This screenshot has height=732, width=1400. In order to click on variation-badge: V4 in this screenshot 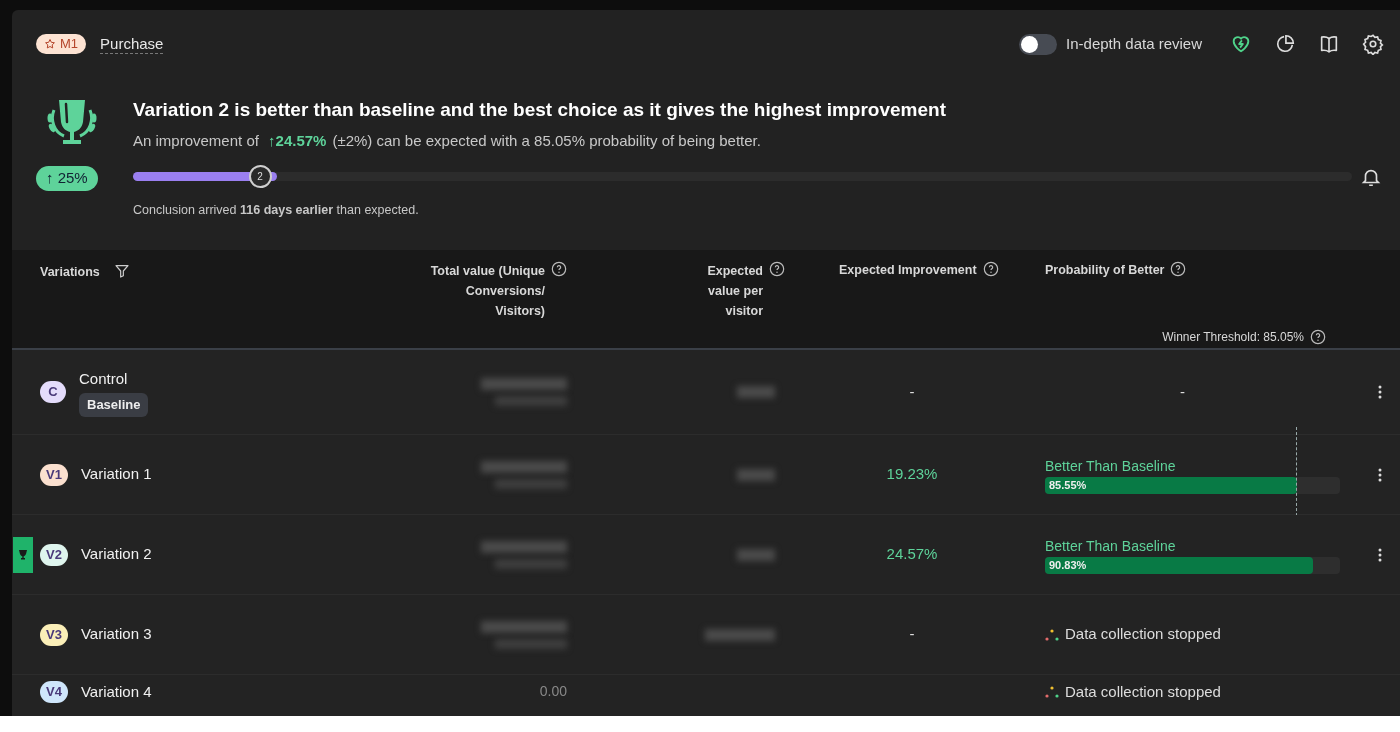, I will do `click(54, 692)`.